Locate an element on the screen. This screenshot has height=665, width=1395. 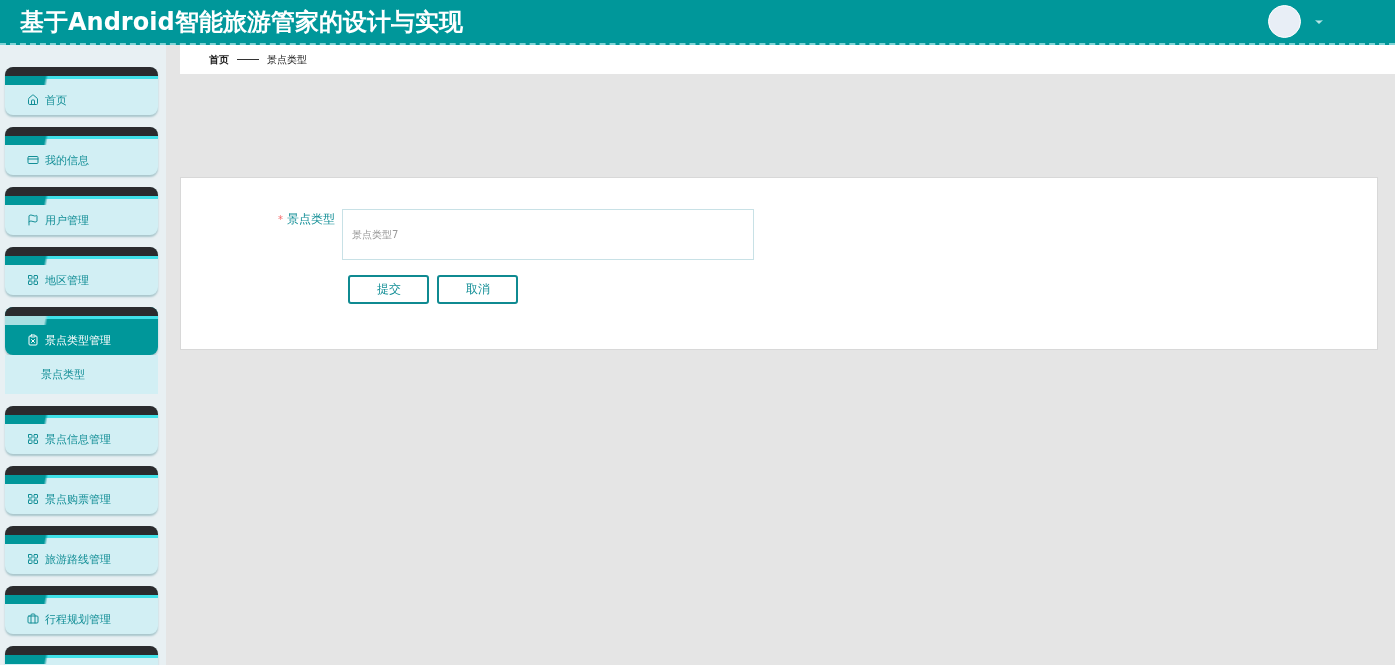
cancel-button: 取消 is located at coordinates (477, 289).